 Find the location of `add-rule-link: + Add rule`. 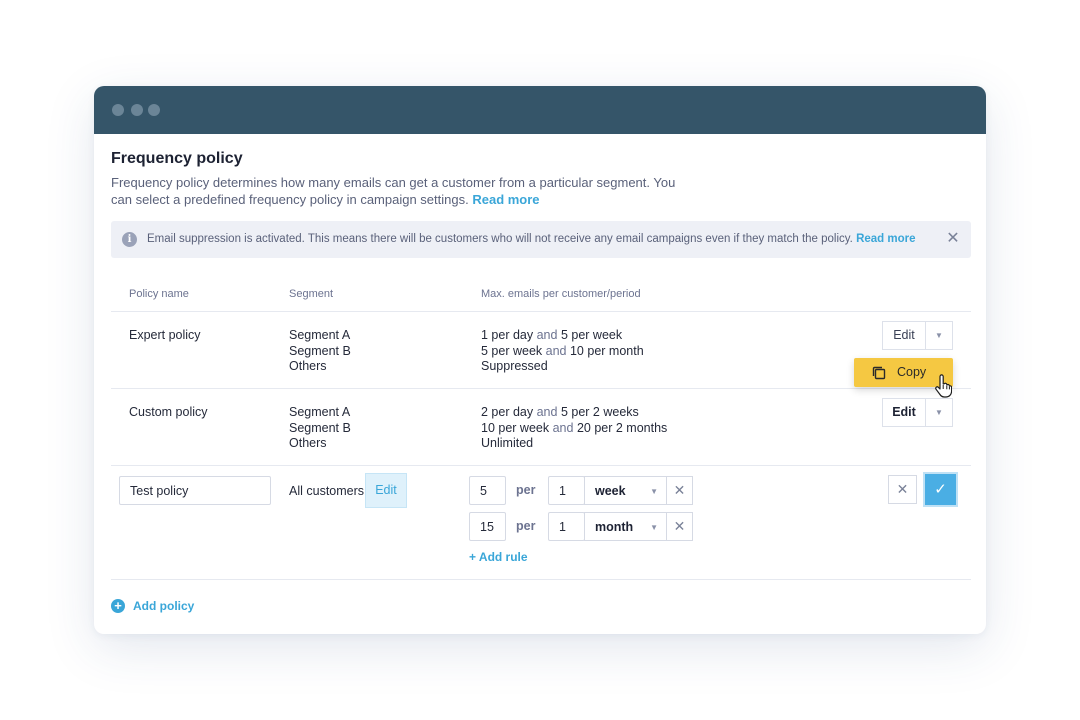

add-rule-link: + Add rule is located at coordinates (498, 557).